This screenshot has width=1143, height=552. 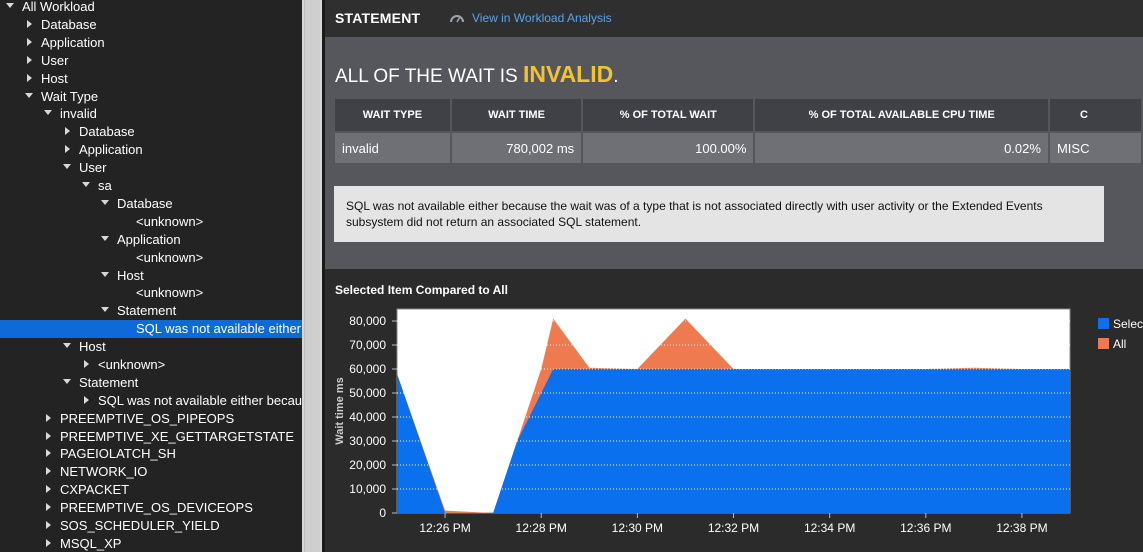 What do you see at coordinates (95, 489) in the screenshot?
I see `tree-item-label: CXPACKET` at bounding box center [95, 489].